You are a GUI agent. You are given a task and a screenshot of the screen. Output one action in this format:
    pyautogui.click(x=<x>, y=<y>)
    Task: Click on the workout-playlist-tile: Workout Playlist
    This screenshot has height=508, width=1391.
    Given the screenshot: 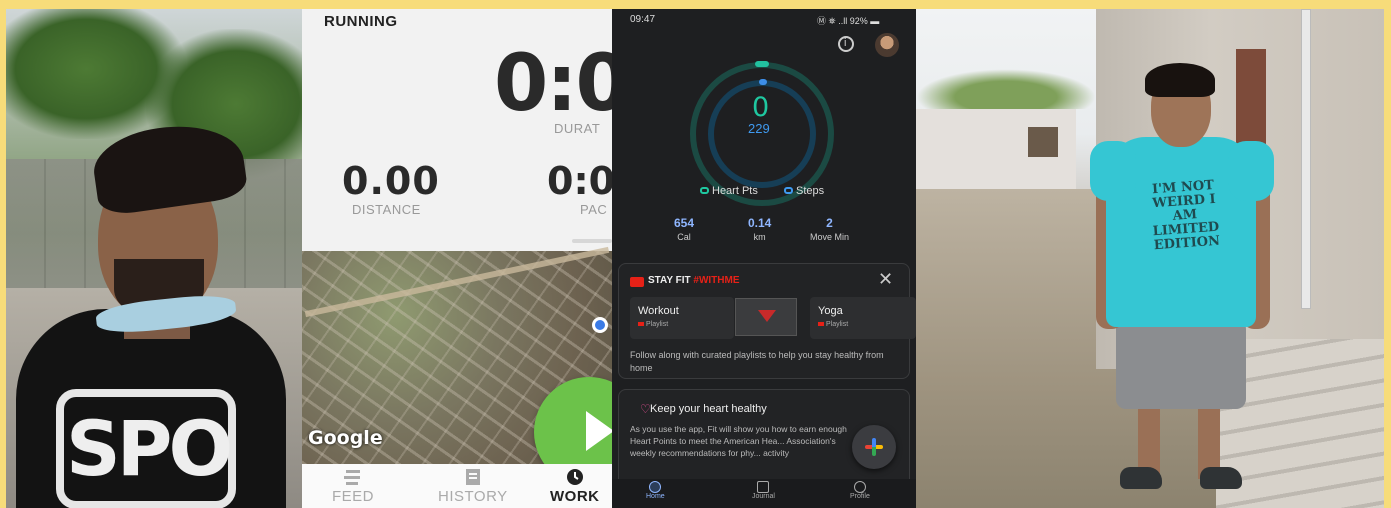 What is the action you would take?
    pyautogui.click(x=682, y=318)
    